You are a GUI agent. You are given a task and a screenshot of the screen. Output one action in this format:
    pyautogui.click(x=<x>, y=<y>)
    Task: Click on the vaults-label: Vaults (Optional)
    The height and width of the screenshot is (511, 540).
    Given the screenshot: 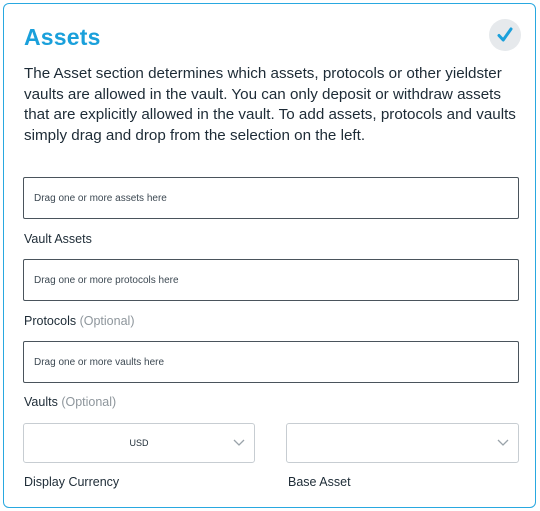 What is the action you would take?
    pyautogui.click(x=70, y=402)
    